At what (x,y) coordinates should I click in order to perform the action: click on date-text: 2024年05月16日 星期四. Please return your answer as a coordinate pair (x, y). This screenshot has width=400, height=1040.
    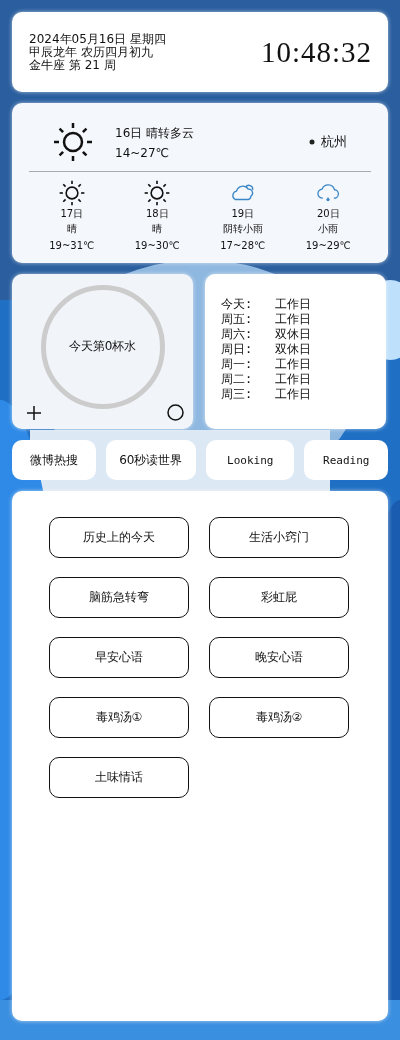
    Looking at the image, I should click on (97, 39).